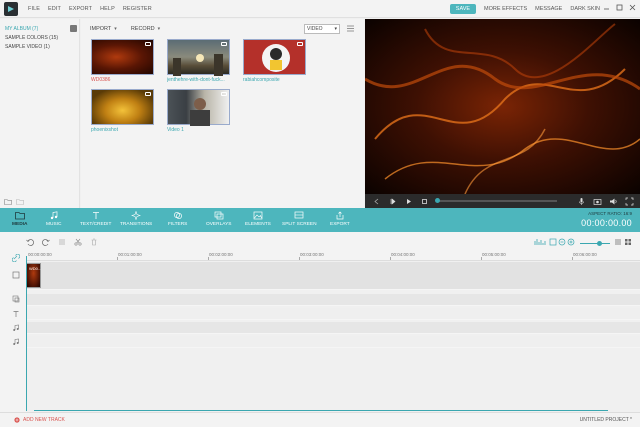  I want to click on album-sample-colors: SAMPLE COLORS (15), so click(39, 37).